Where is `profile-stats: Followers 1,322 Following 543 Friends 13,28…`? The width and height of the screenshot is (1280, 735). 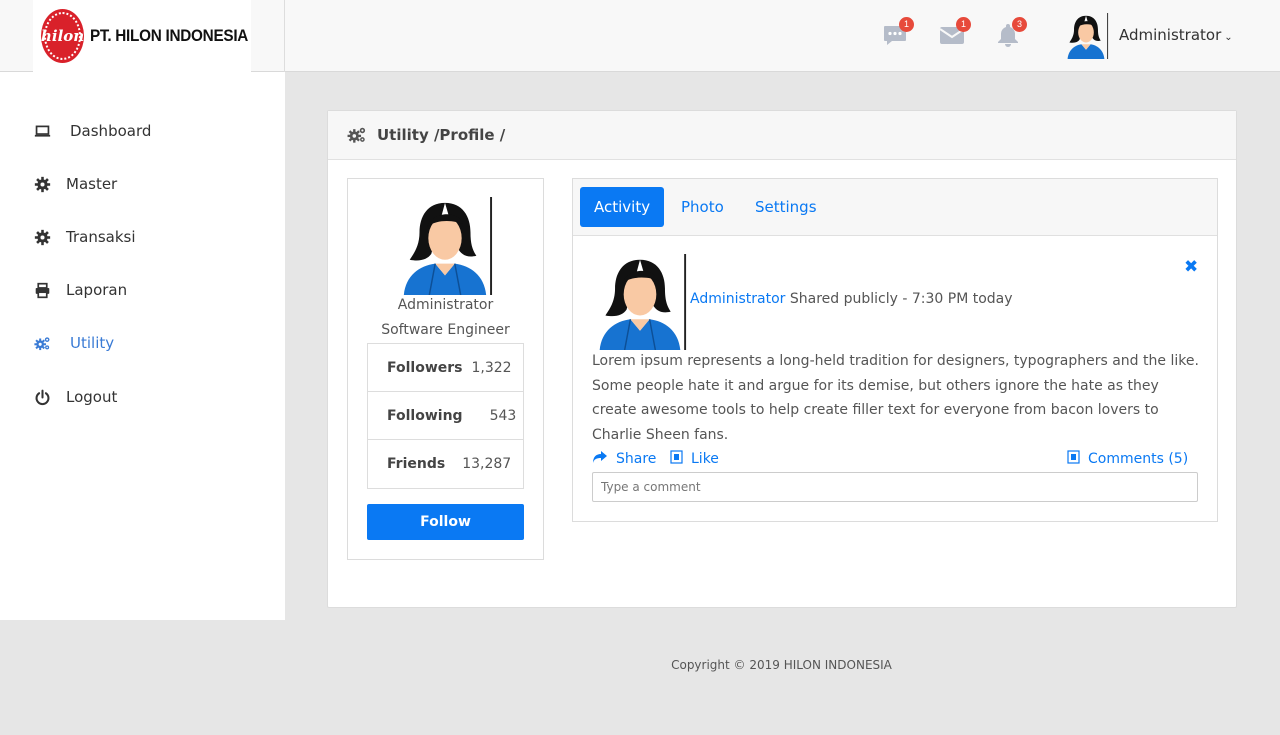 profile-stats: Followers 1,322 Following 543 Friends 13,28… is located at coordinates (445, 416).